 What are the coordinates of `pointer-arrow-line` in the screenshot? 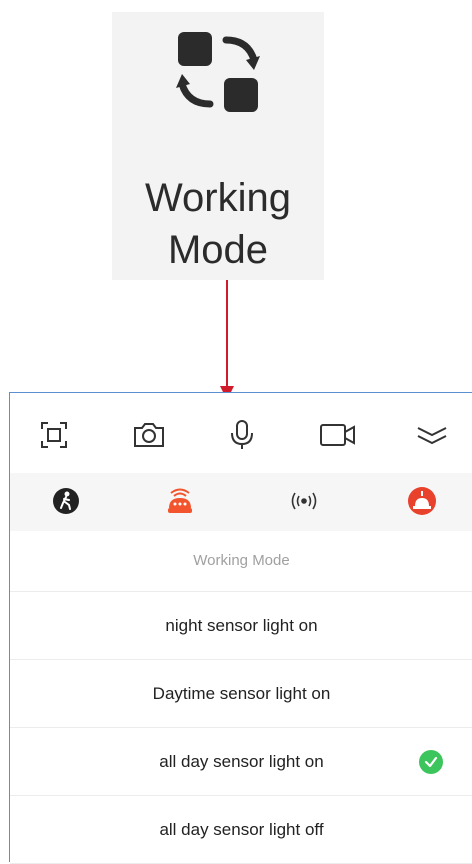 It's located at (227, 335).